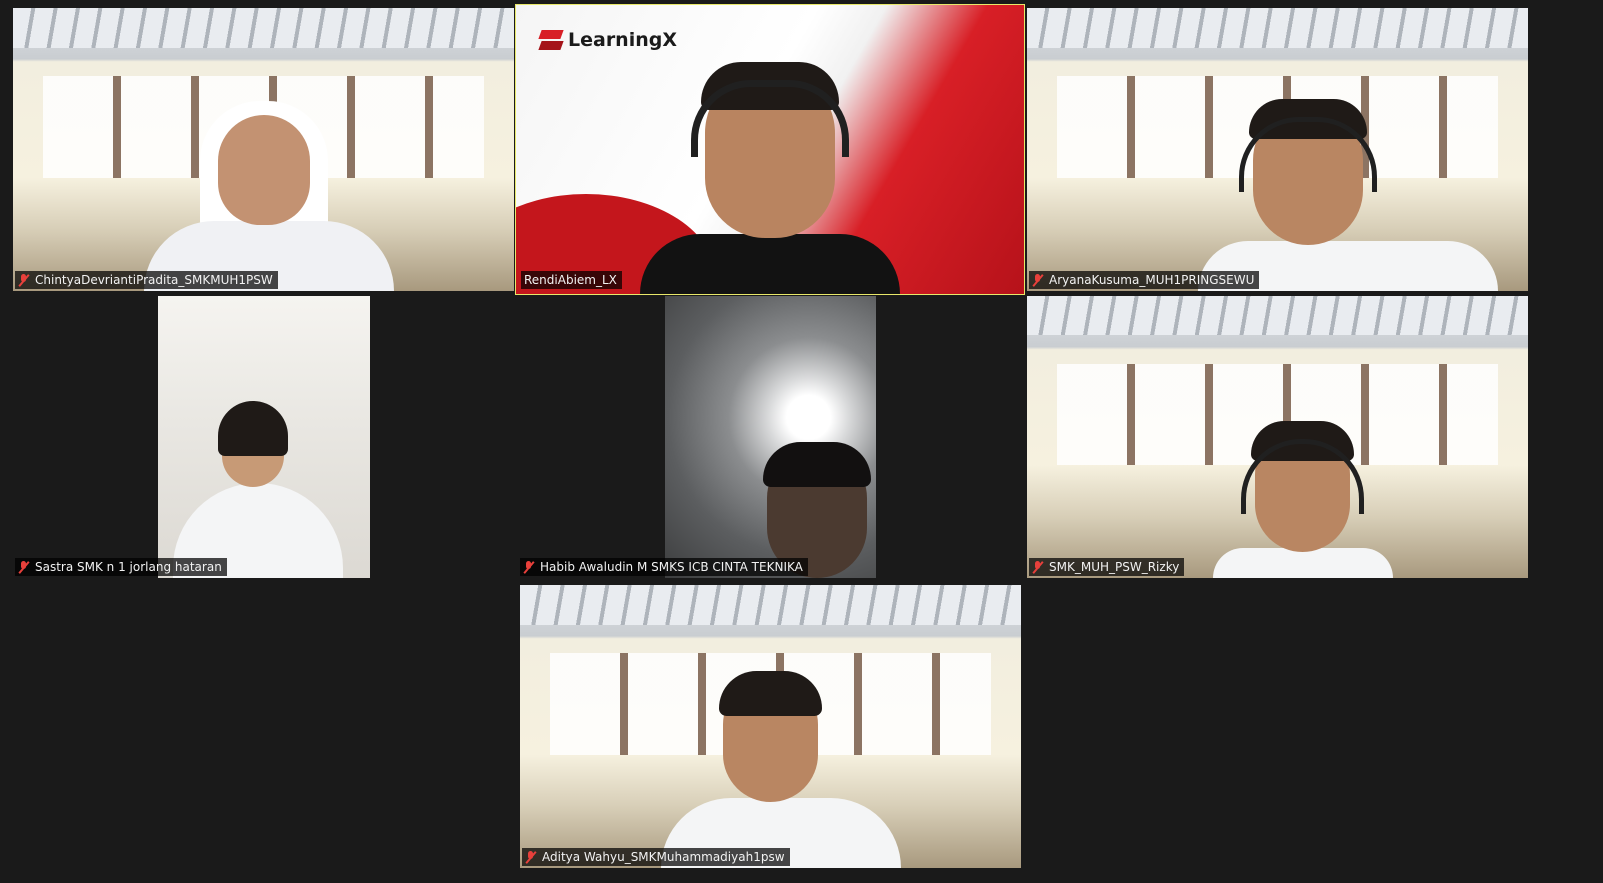 Image resolution: width=1603 pixels, height=883 pixels. I want to click on headset-icon, so click(770, 118).